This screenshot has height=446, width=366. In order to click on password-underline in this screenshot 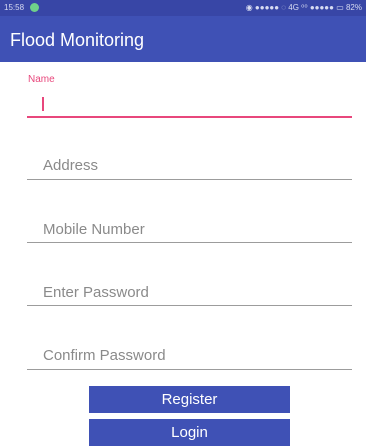, I will do `click(189, 305)`.